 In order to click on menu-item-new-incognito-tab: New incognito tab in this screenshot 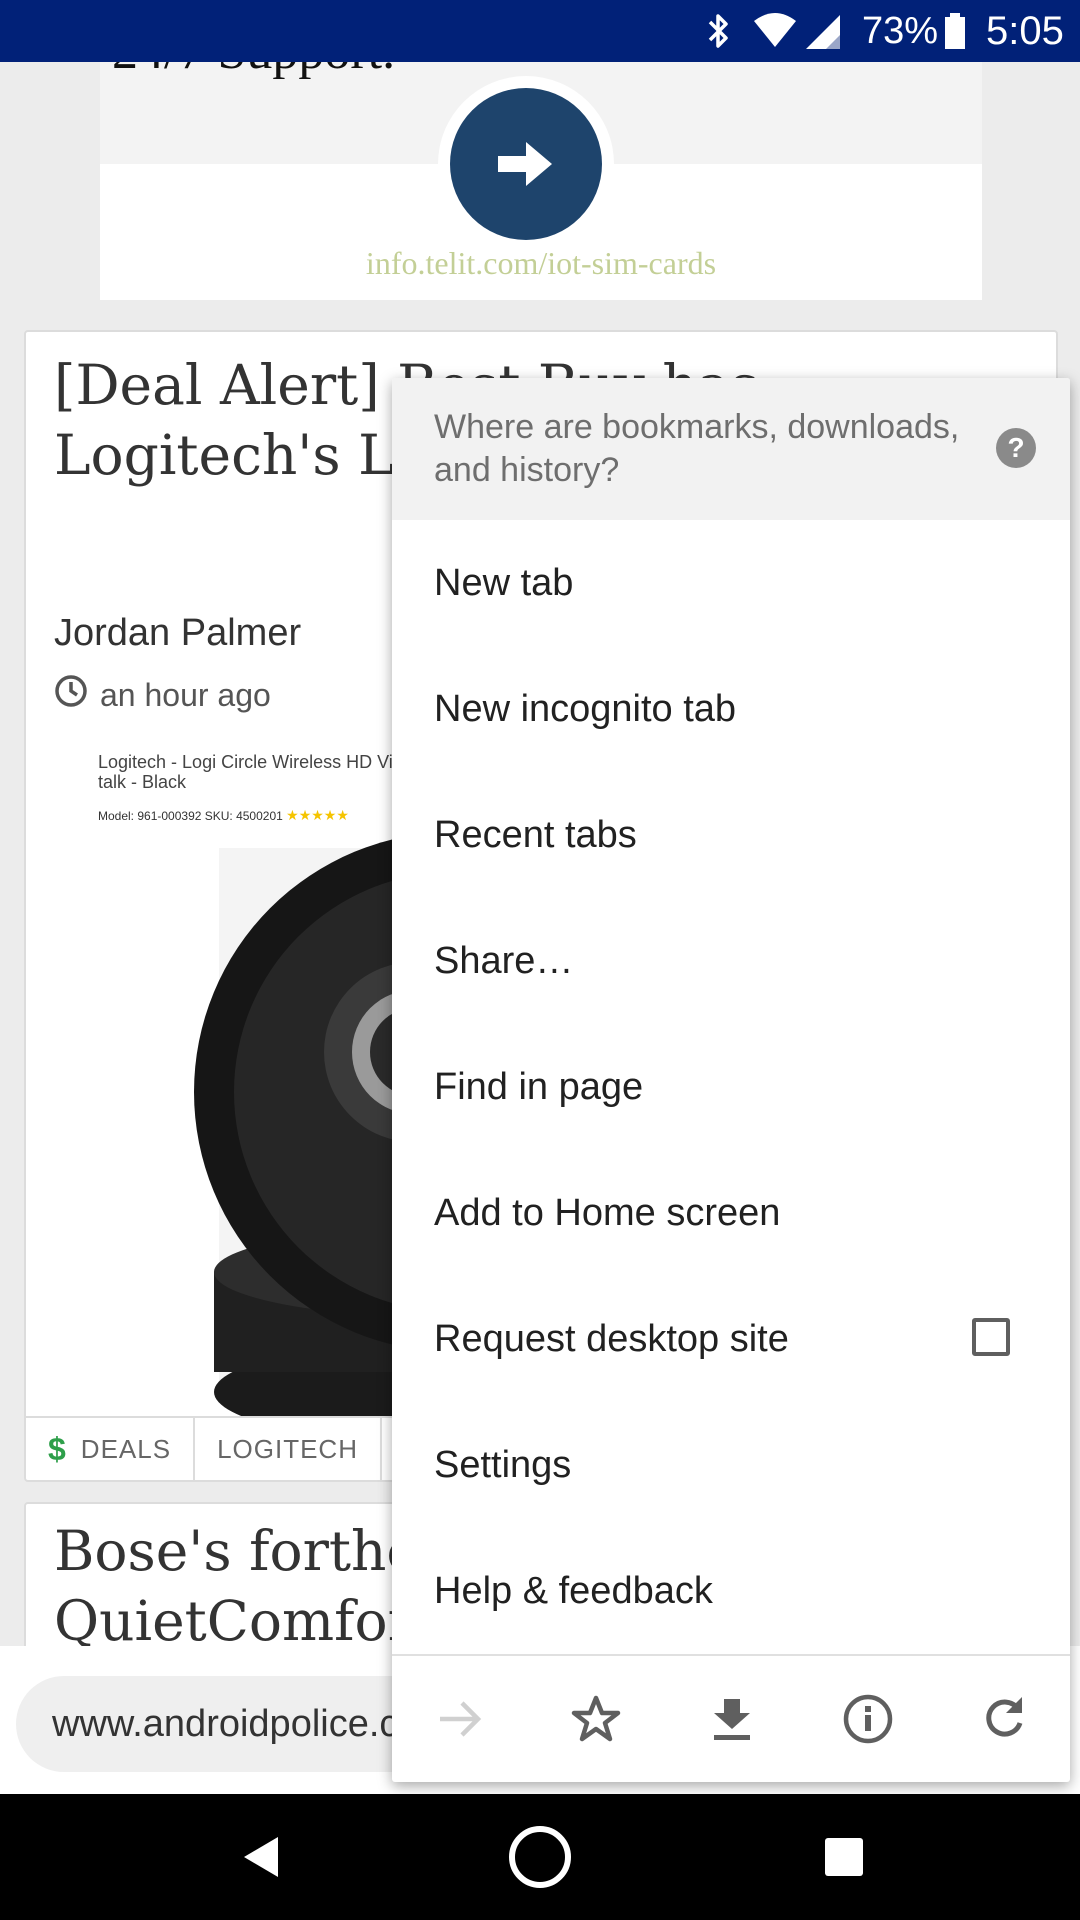, I will do `click(731, 709)`.